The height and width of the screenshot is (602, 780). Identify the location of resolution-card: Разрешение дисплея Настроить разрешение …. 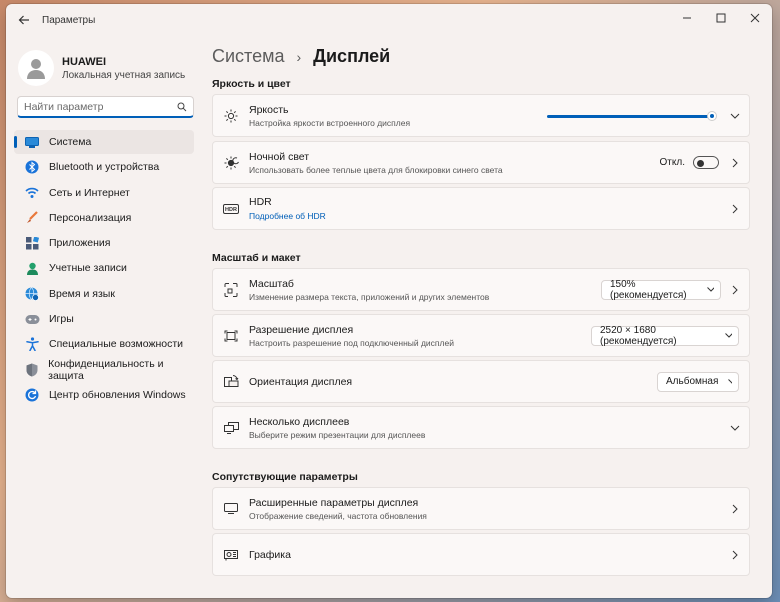
(481, 335).